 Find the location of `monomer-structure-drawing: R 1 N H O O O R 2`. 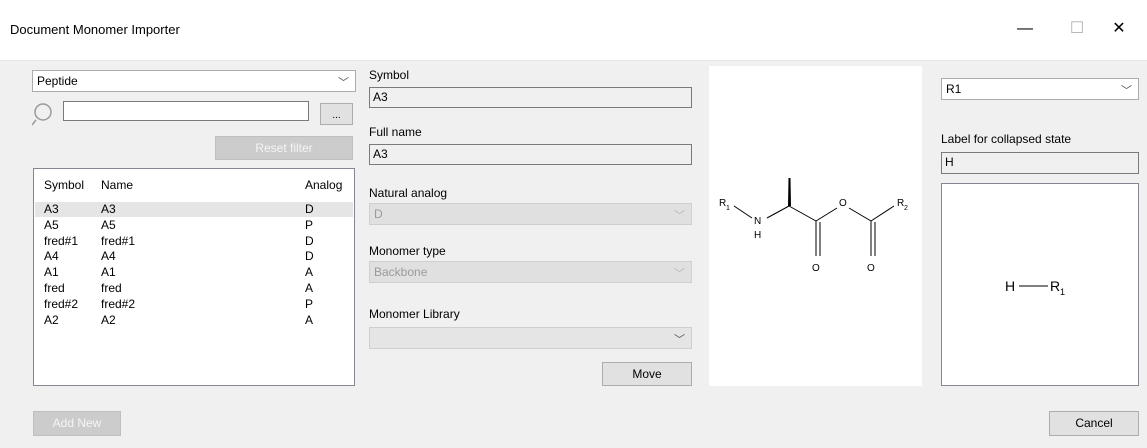

monomer-structure-drawing: R 1 N H O O O R 2 is located at coordinates (813, 226).